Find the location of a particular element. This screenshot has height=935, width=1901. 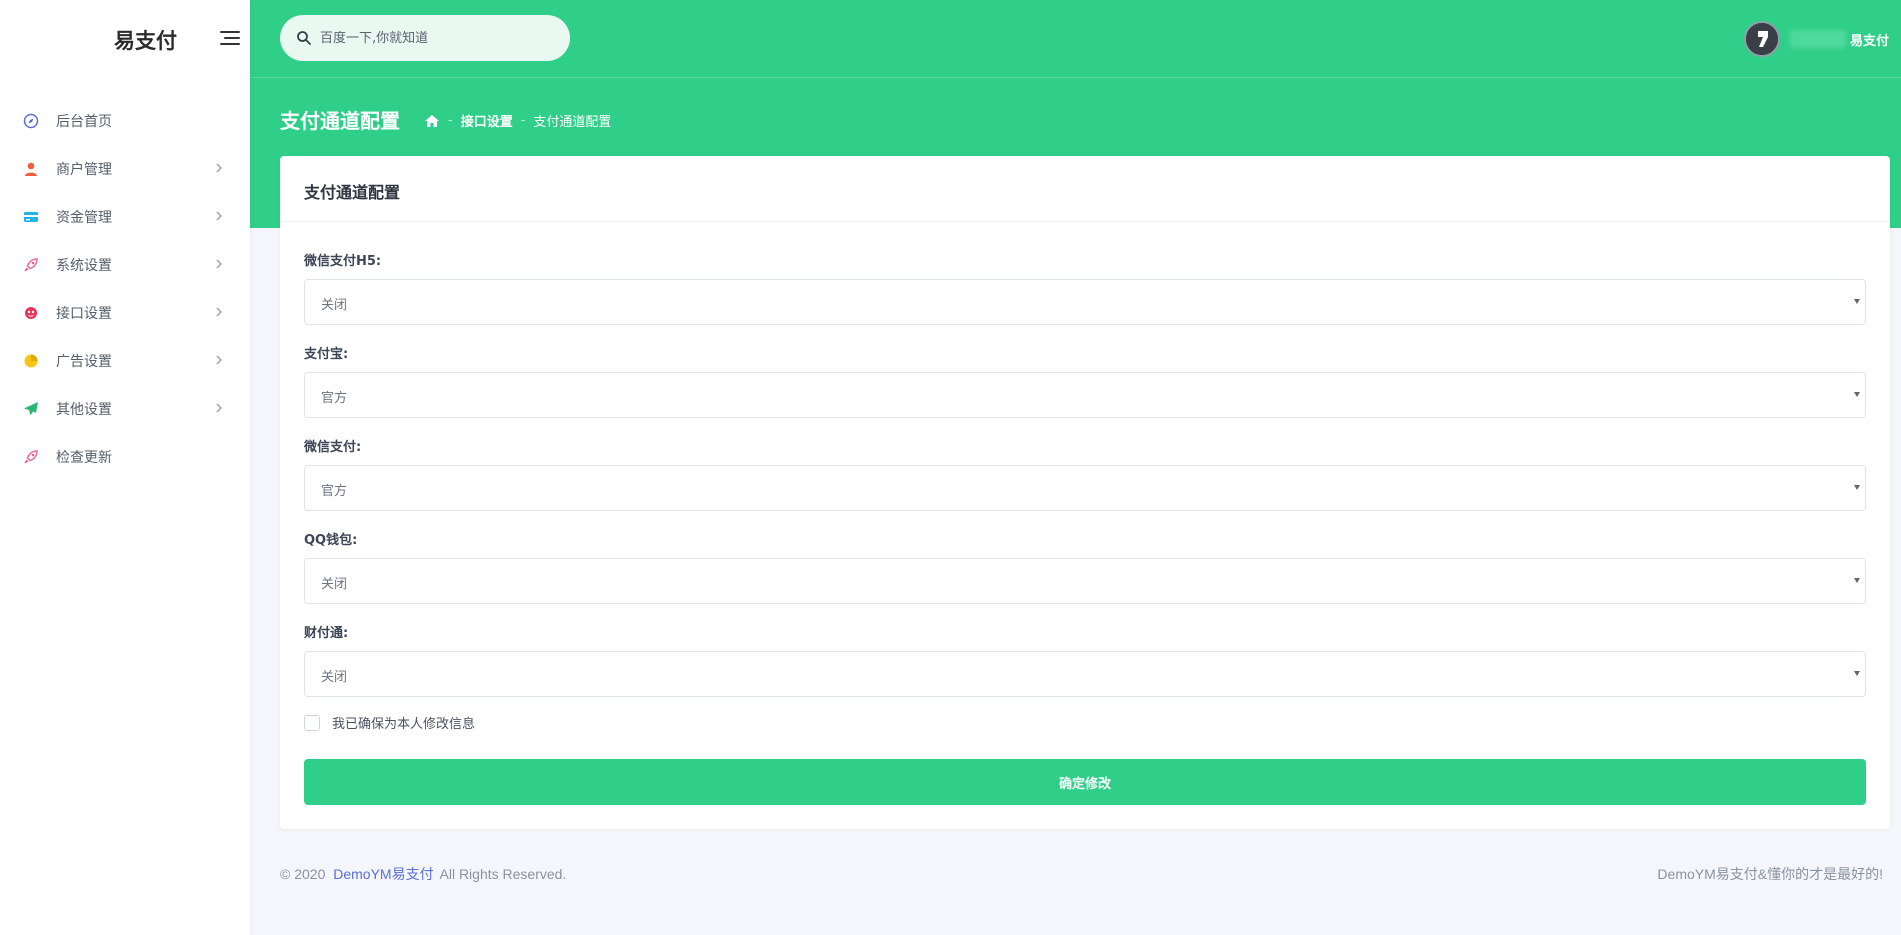

sidebar-item-system-settings: 系统设置 is located at coordinates (125, 264).